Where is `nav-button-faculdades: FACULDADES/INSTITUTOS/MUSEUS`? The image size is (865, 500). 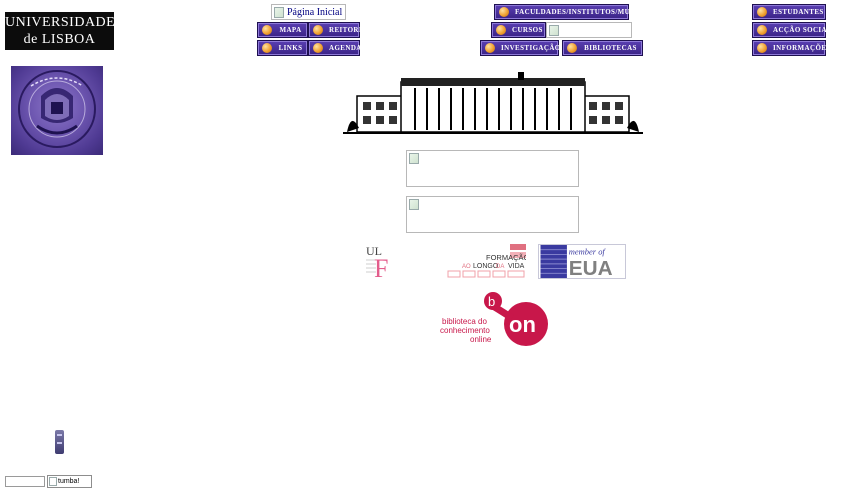
nav-button-faculdades: FACULDADES/INSTITUTOS/MUSEUS is located at coordinates (571, 12).